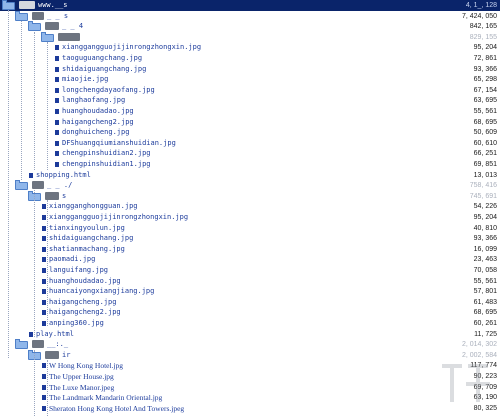 Image resolution: width=500 pixels, height=416 pixels. What do you see at coordinates (250, 79) in the screenshot?
I see `tree-file-row: miaojie.jpg 65, 298` at bounding box center [250, 79].